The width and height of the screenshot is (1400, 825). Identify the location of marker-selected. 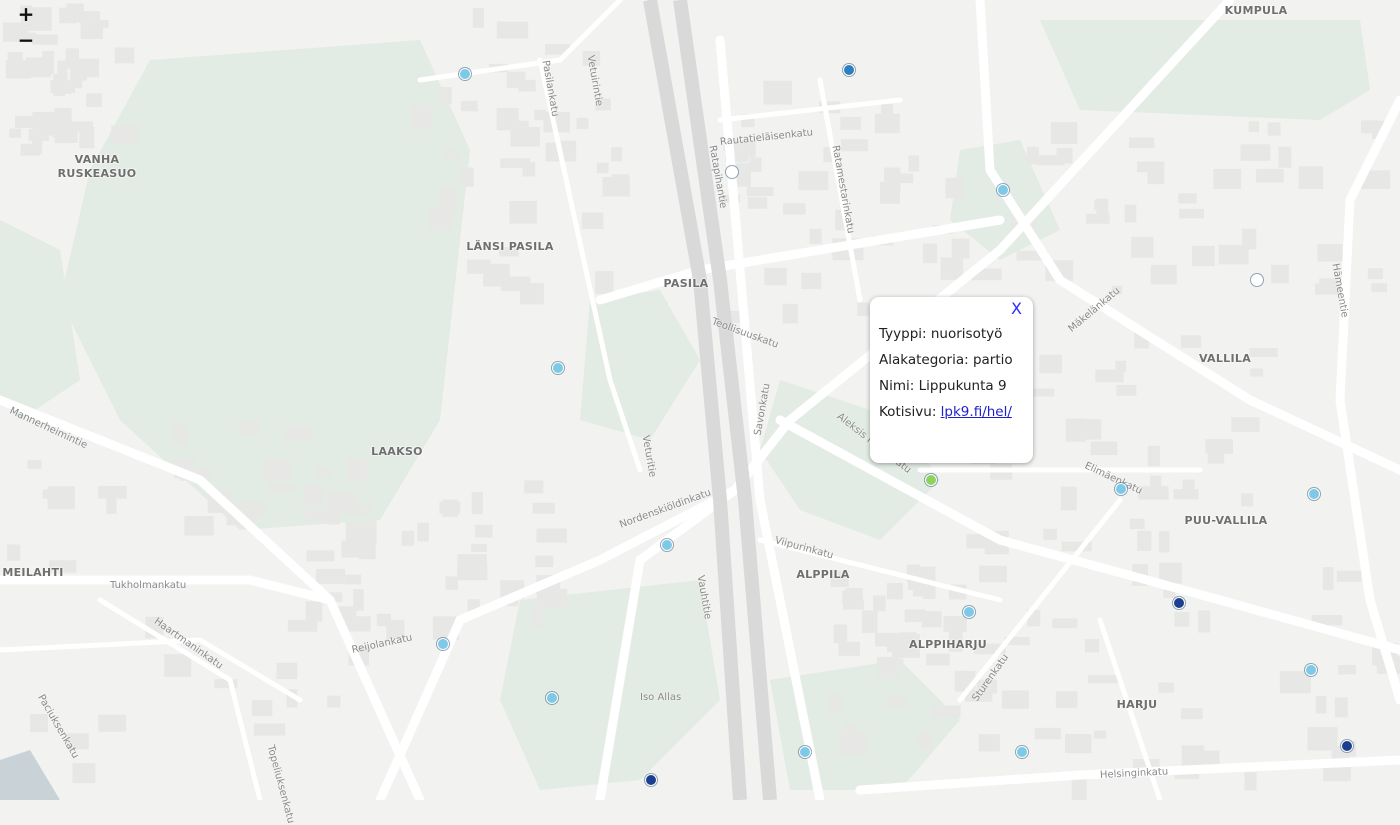
(931, 480).